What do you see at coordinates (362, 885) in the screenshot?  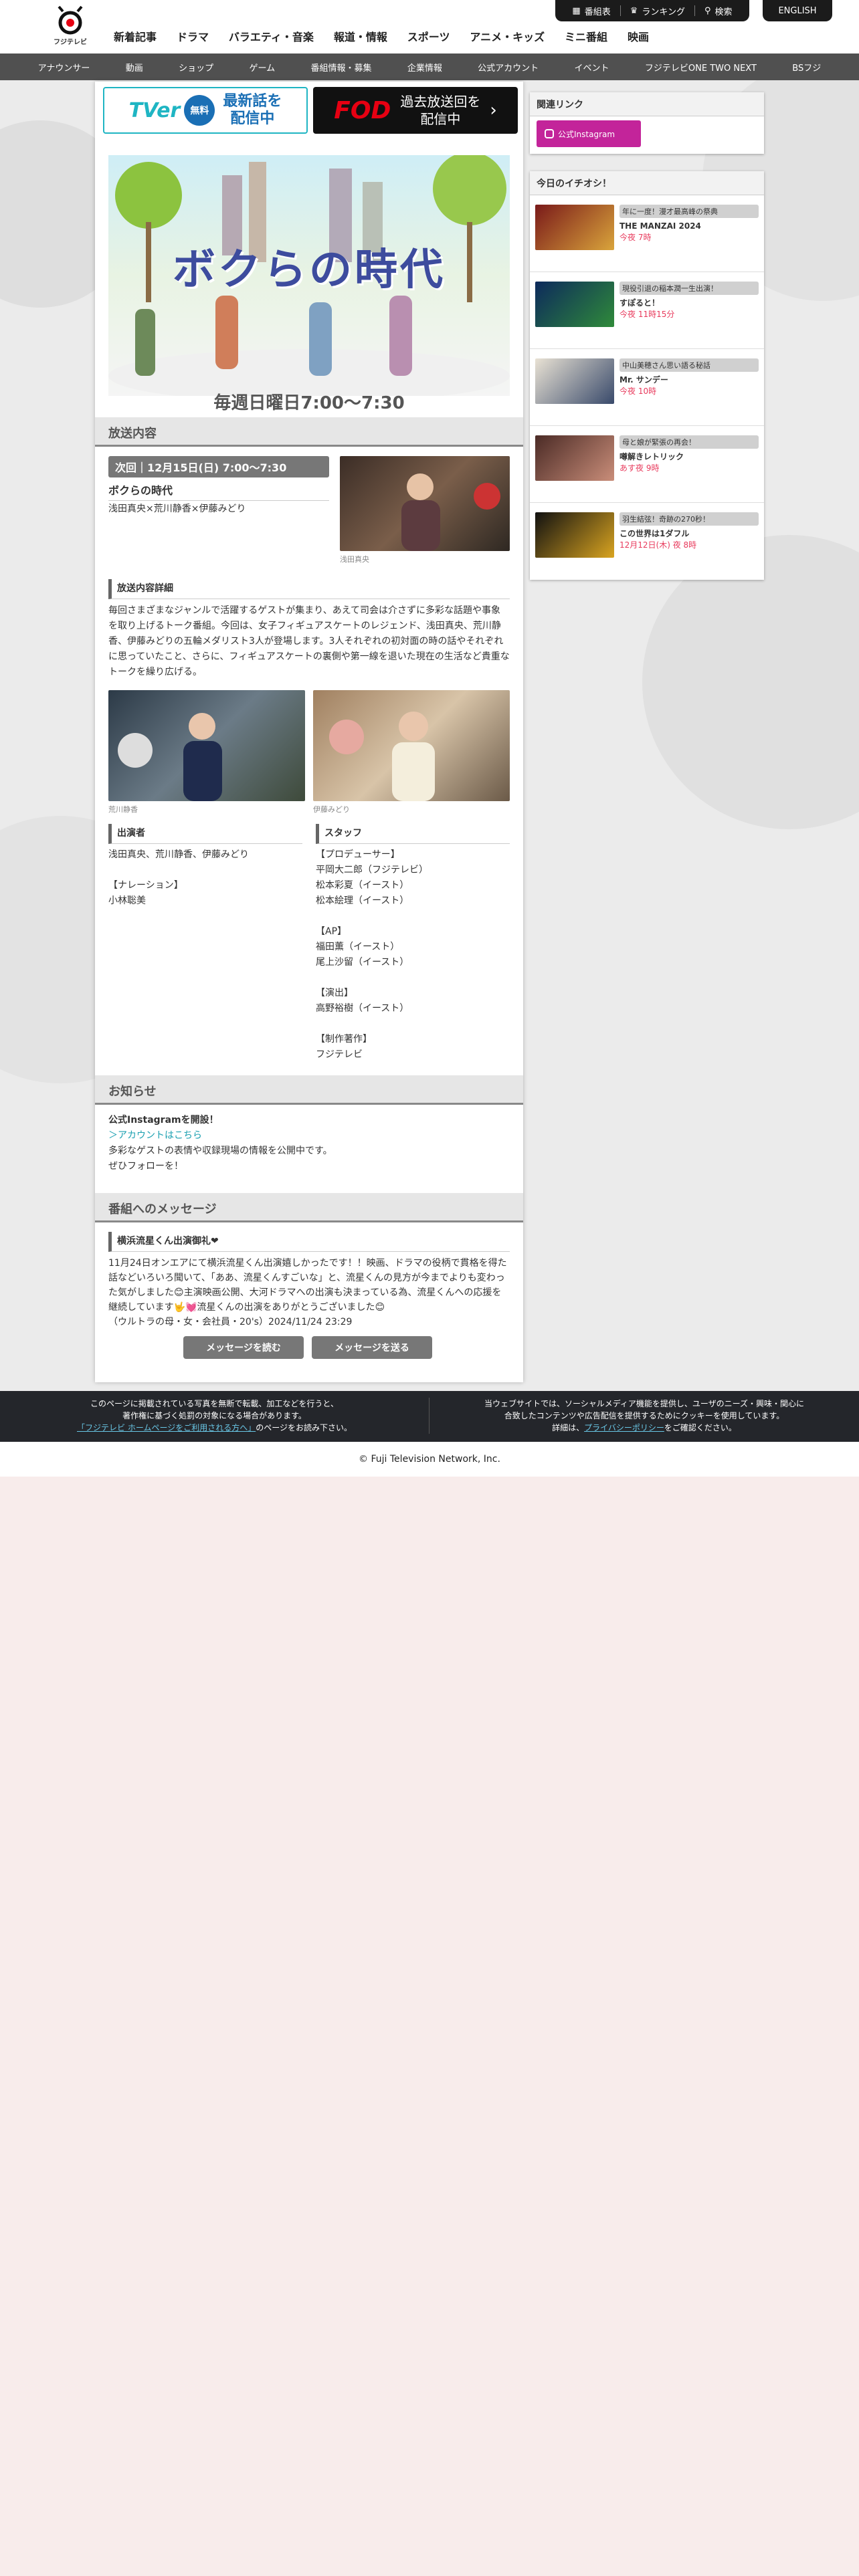 I see `staff-line: 松本彩夏（イースト）` at bounding box center [362, 885].